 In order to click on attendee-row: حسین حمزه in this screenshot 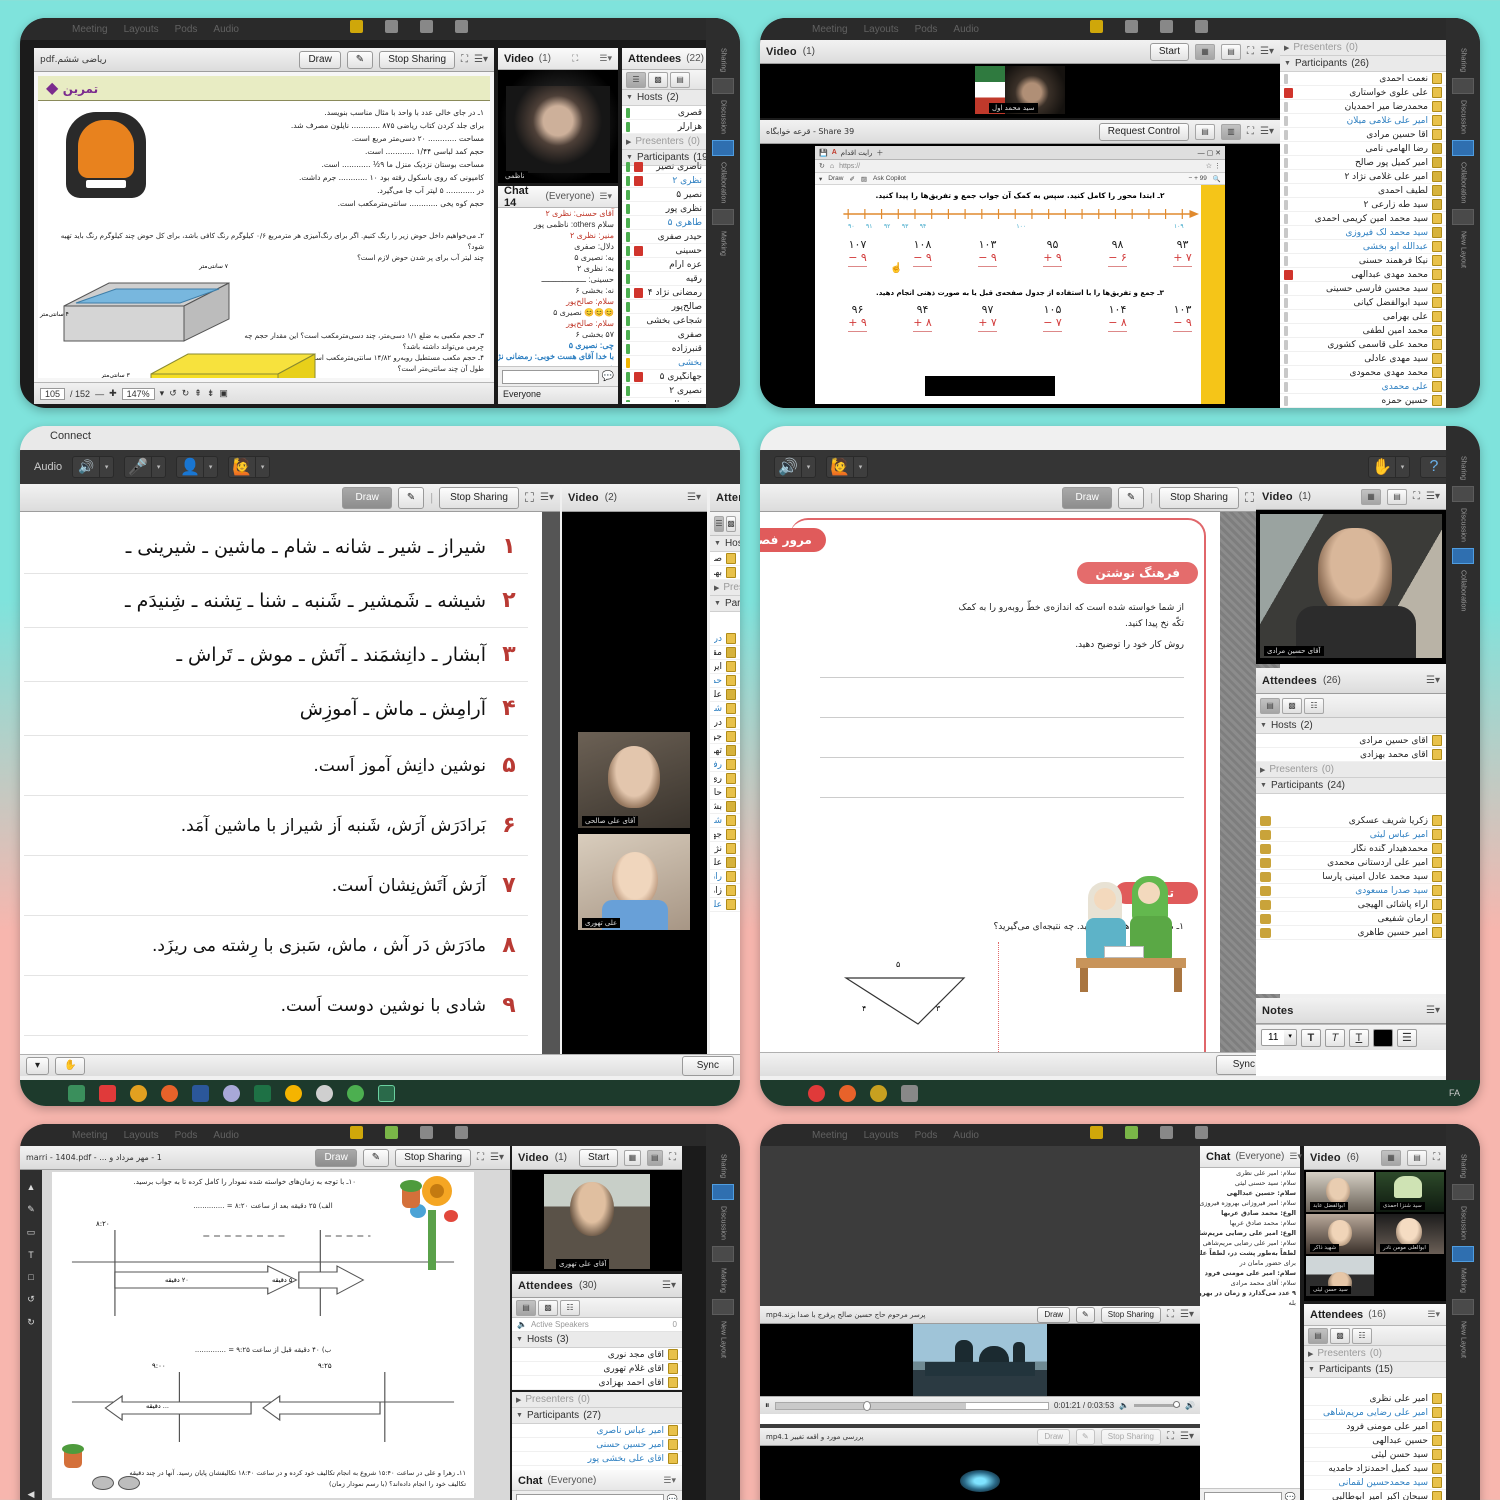, I will do `click(1363, 401)`.